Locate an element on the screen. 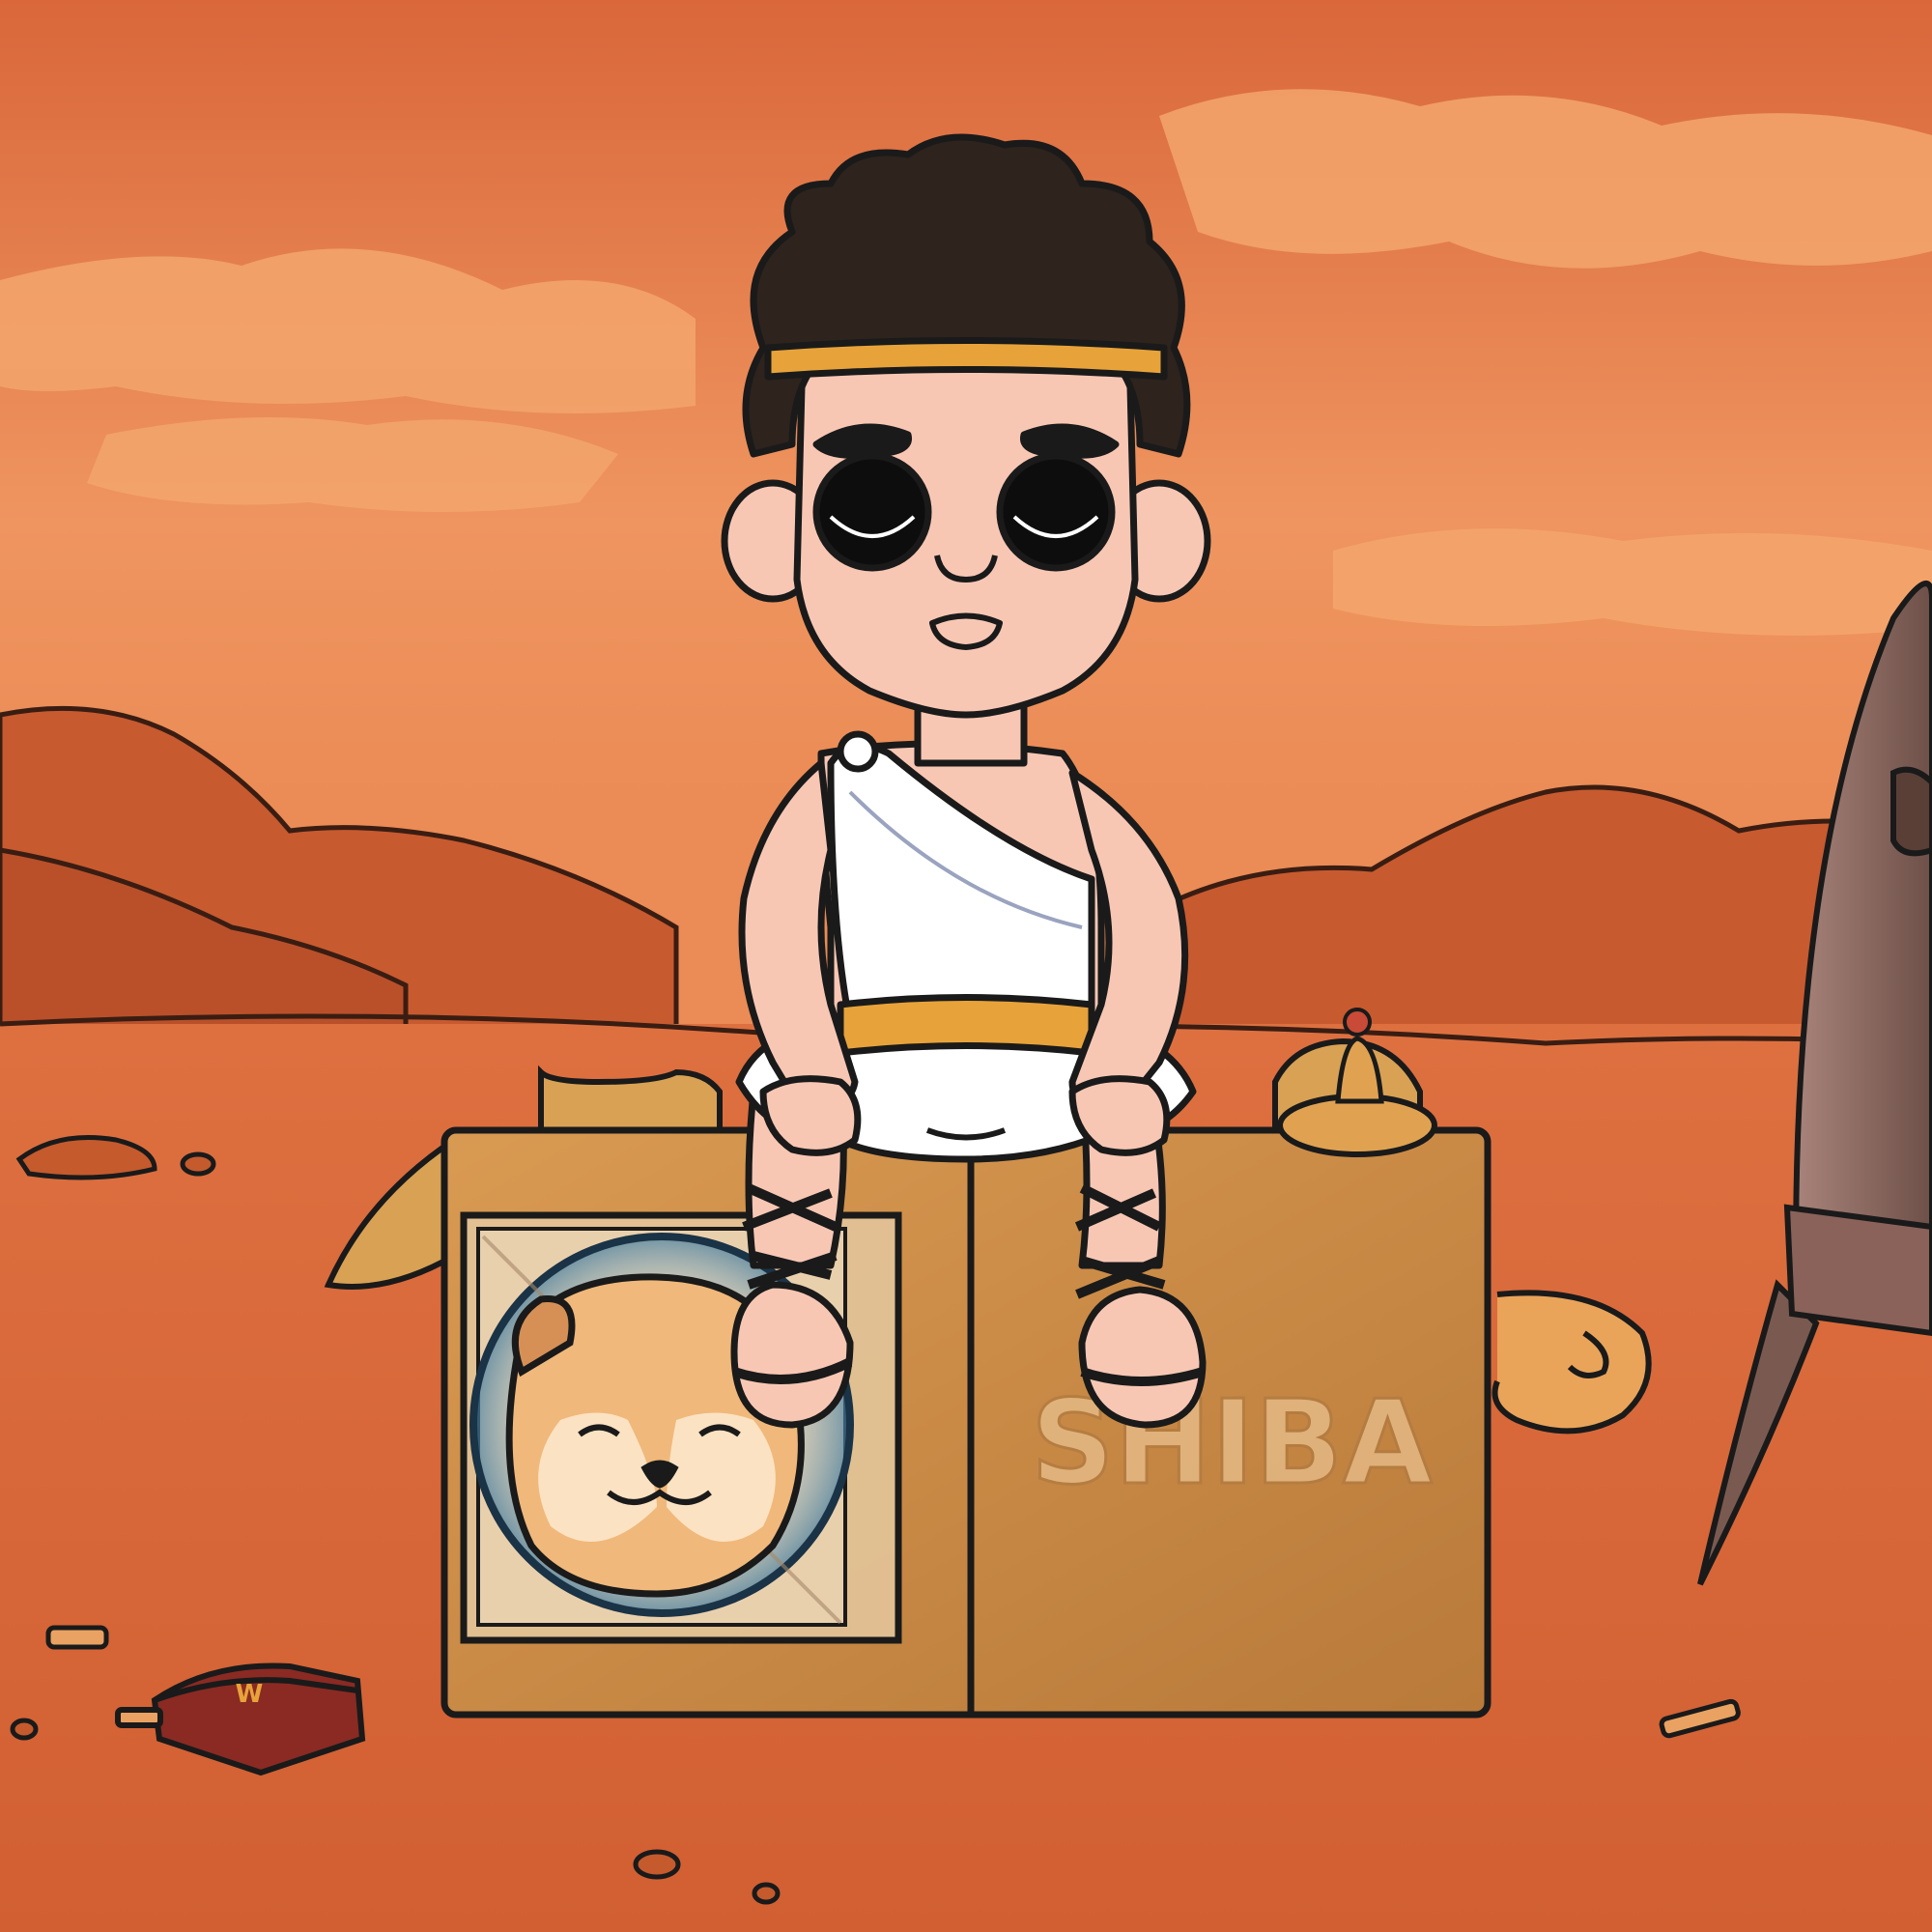  left-lens is located at coordinates (872, 512).